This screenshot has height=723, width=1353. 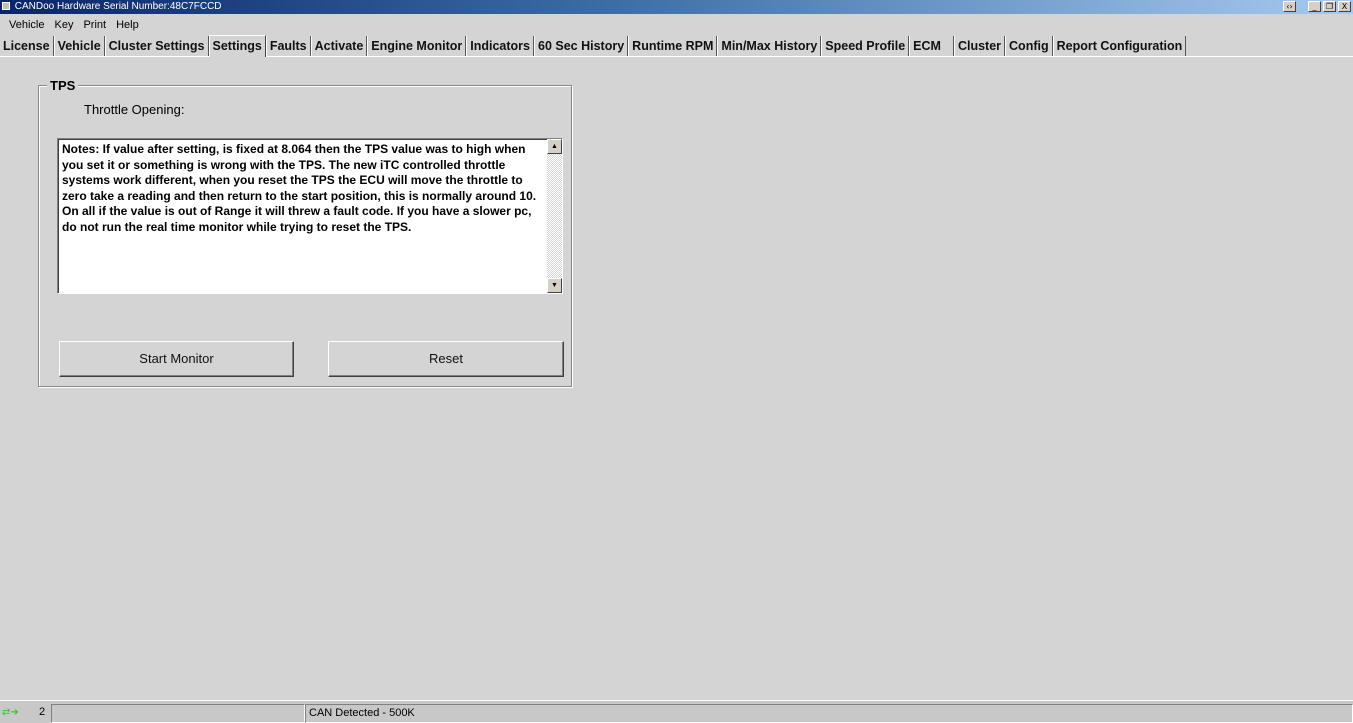 What do you see at coordinates (127, 25) in the screenshot?
I see `menu-help: Help` at bounding box center [127, 25].